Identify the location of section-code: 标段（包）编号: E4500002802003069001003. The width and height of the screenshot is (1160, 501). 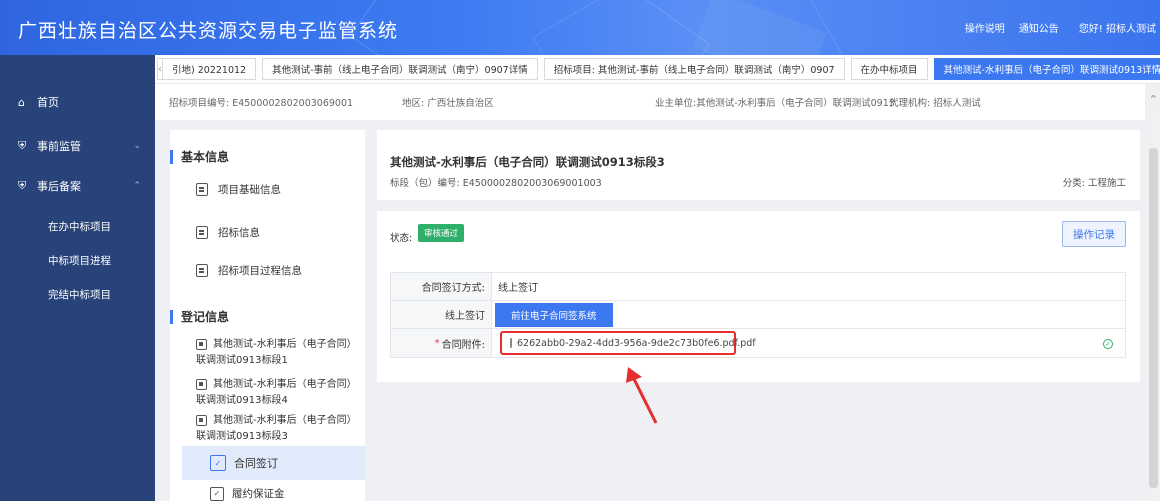
(496, 183).